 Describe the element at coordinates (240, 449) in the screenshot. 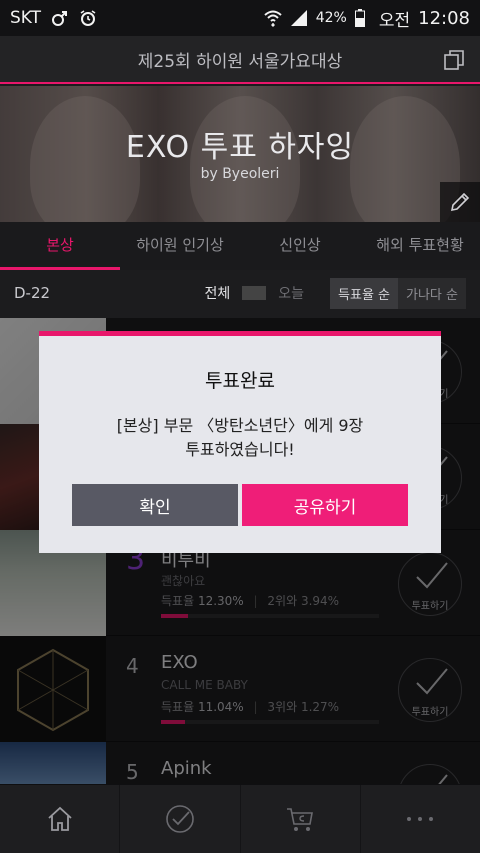

I see `dialog-message-line2: 투표하였습니다!` at that location.